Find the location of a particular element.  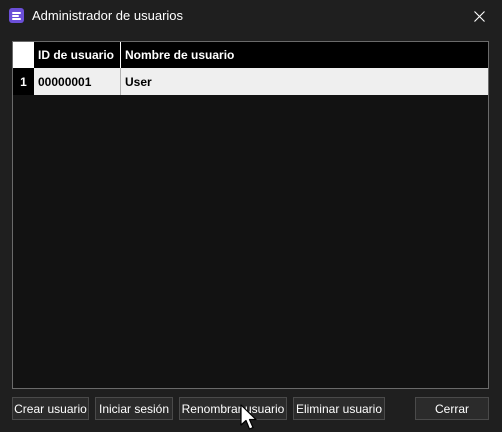

close-button: Cerrar is located at coordinates (452, 408).